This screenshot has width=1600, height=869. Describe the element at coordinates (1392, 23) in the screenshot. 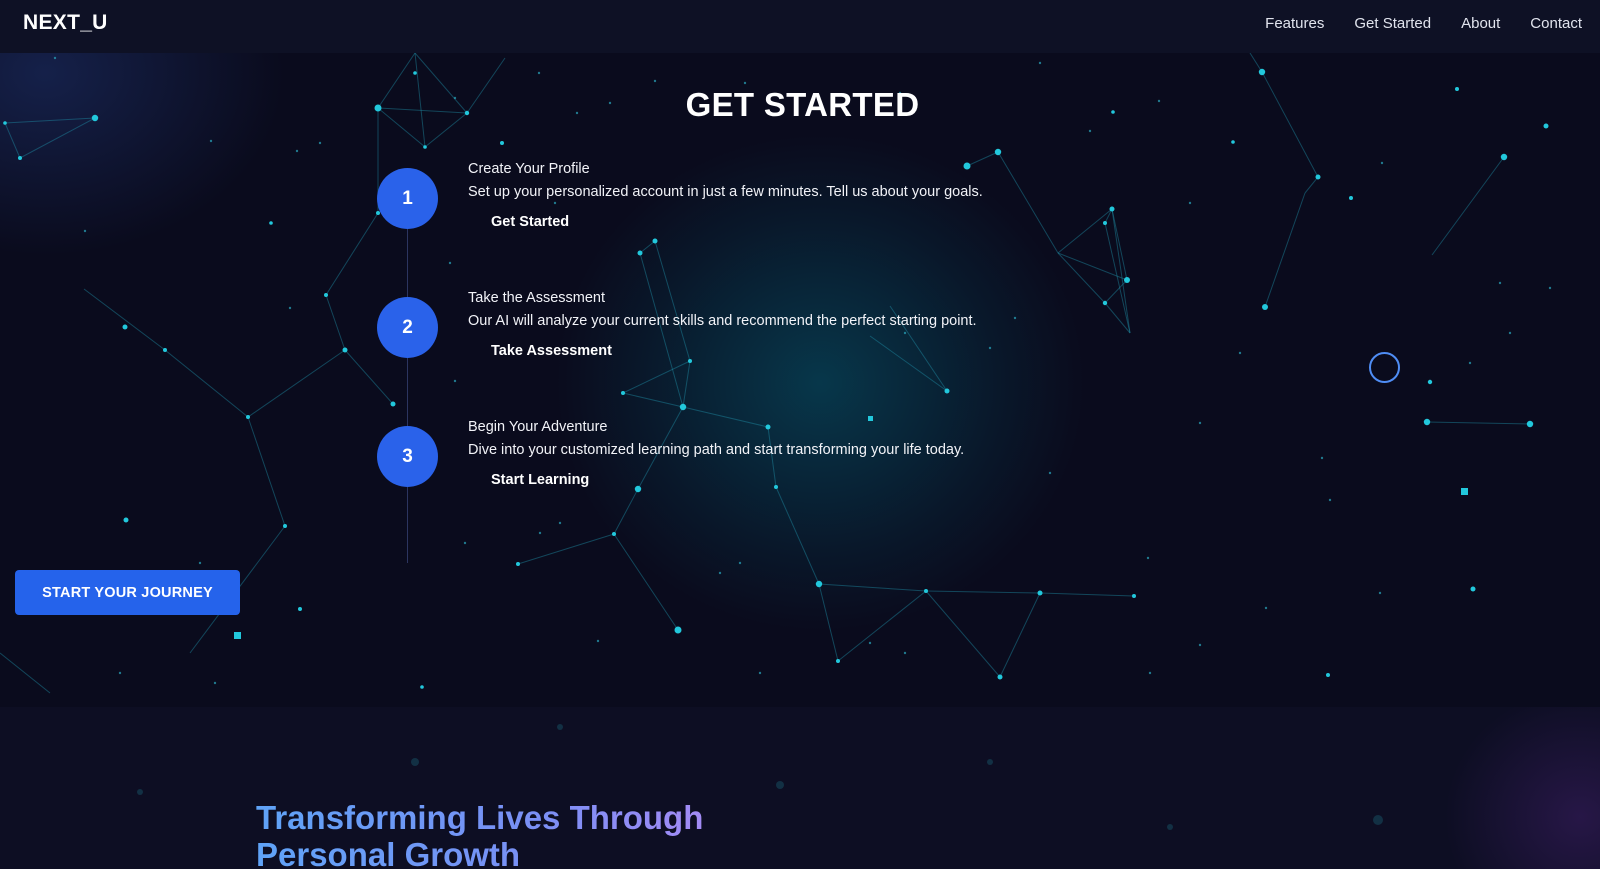

I see `nav-link-get-started: Get Started` at that location.